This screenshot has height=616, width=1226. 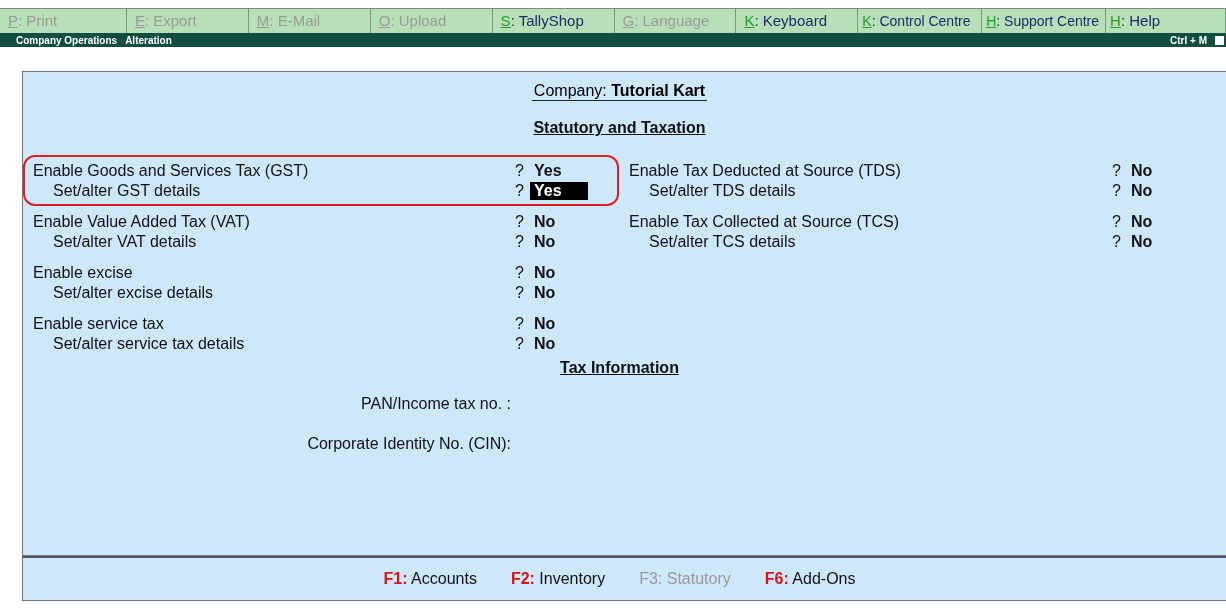 I want to click on field-label: PAN/Income tax no. :, so click(x=436, y=403).